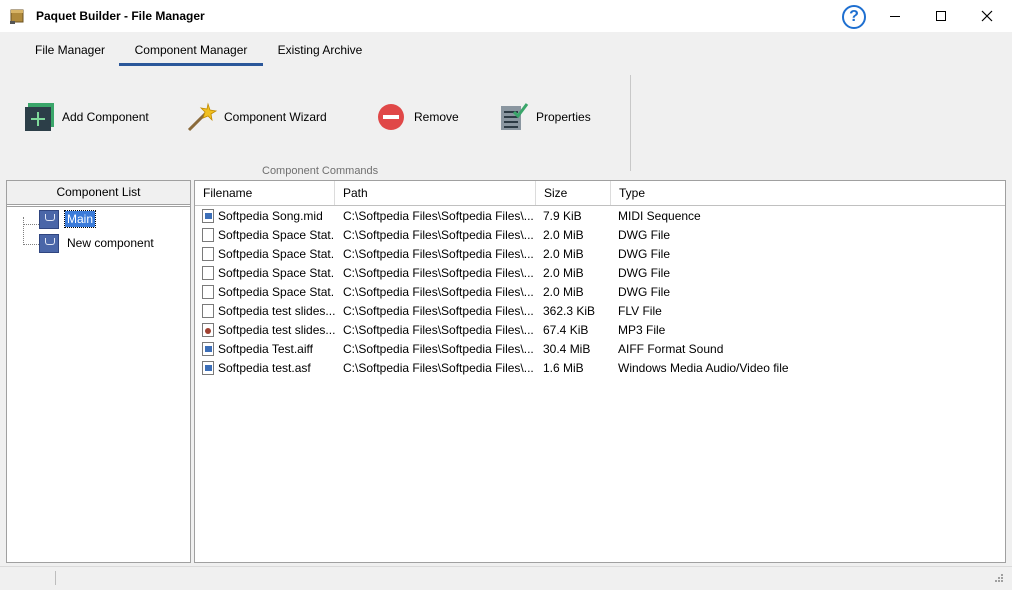 The width and height of the screenshot is (1012, 590). Describe the element at coordinates (17, 16) in the screenshot. I see `package-icon` at that location.